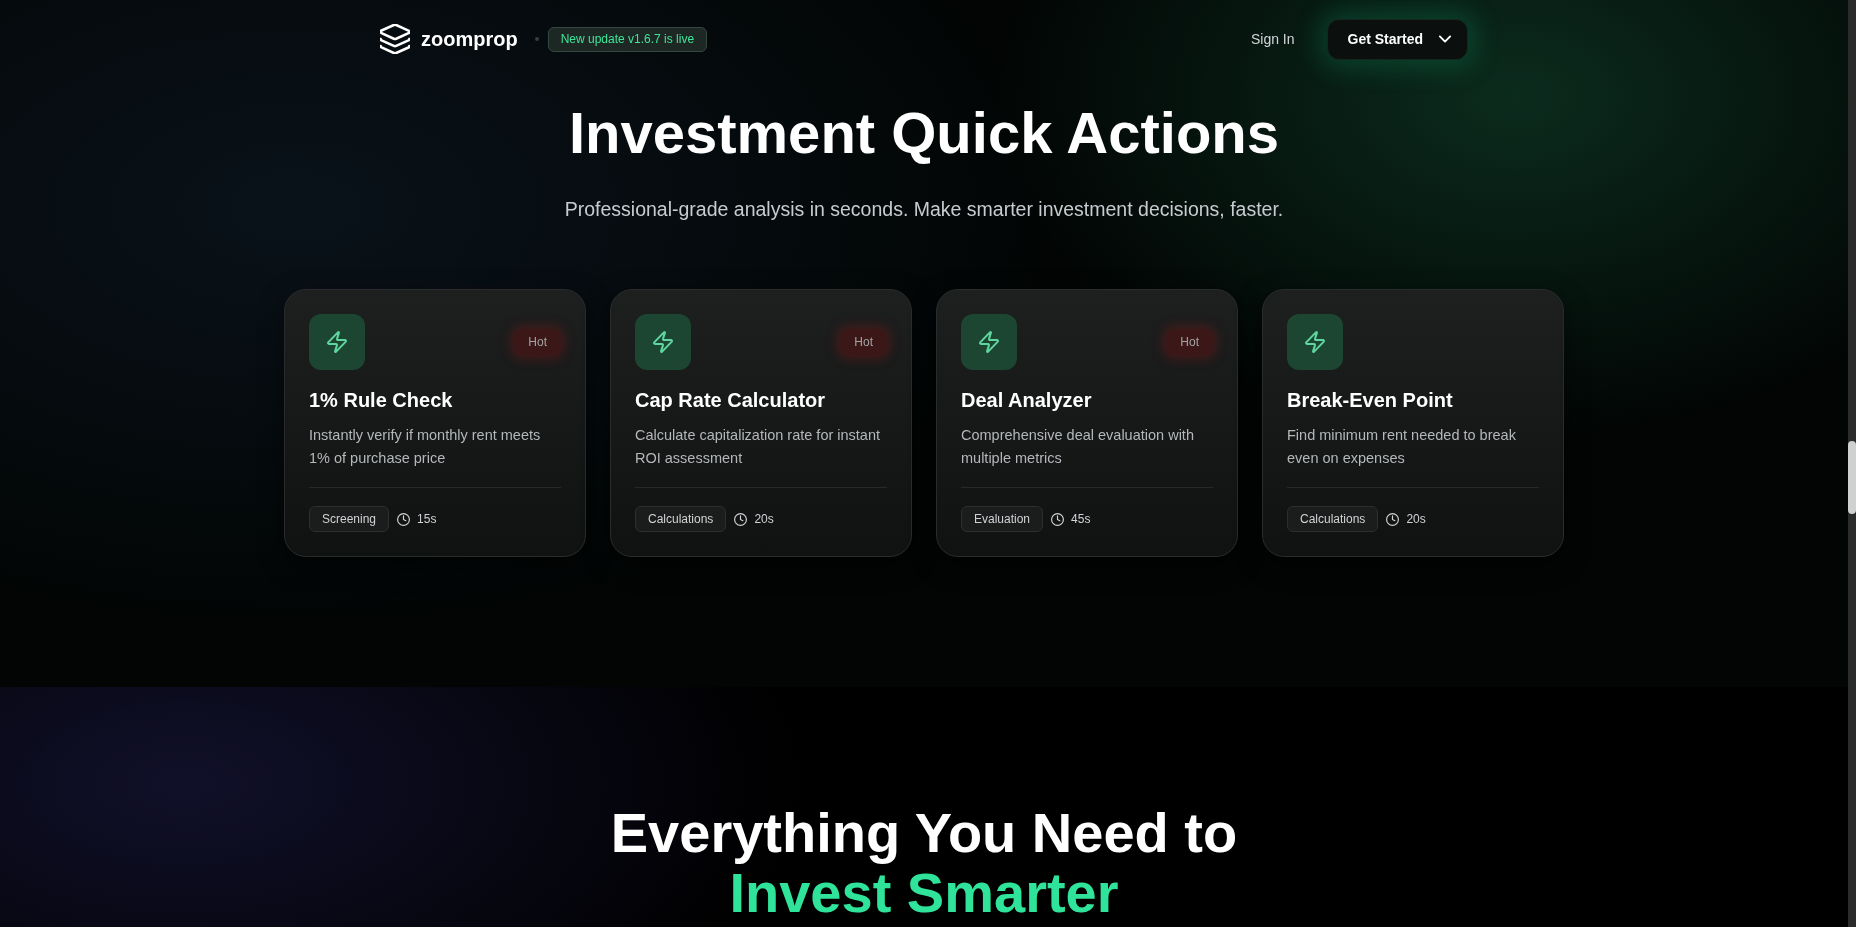  Describe the element at coordinates (627, 39) in the screenshot. I see `update-badge: New update v1.6.7 is live` at that location.